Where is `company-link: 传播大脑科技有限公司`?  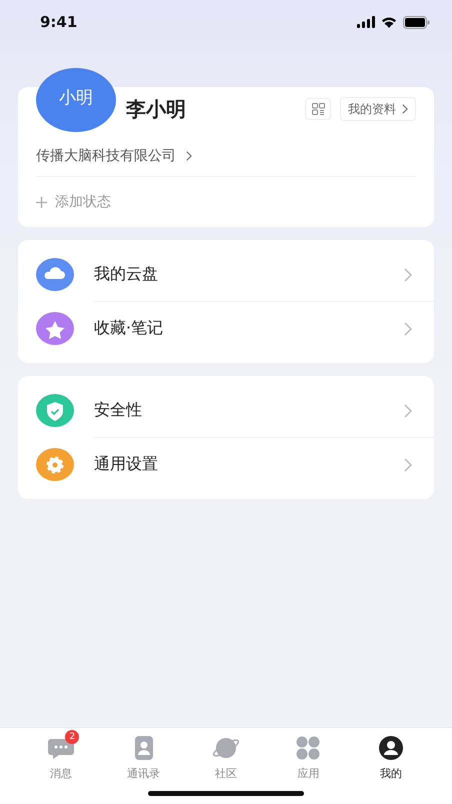 company-link: 传播大脑科技有限公司 is located at coordinates (106, 155).